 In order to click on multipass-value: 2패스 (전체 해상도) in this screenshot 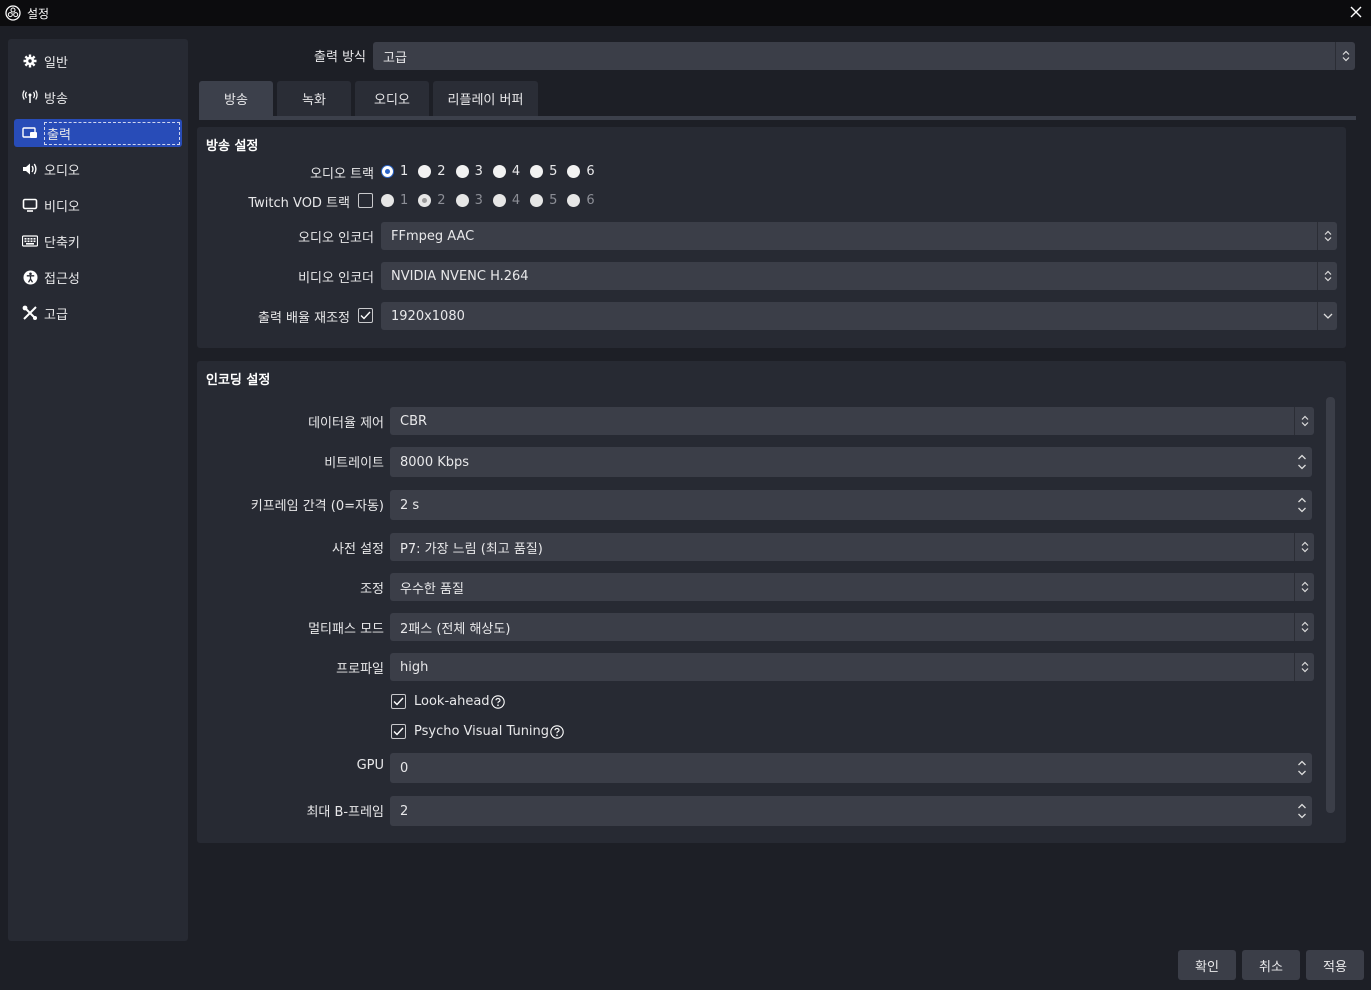, I will do `click(455, 629)`.